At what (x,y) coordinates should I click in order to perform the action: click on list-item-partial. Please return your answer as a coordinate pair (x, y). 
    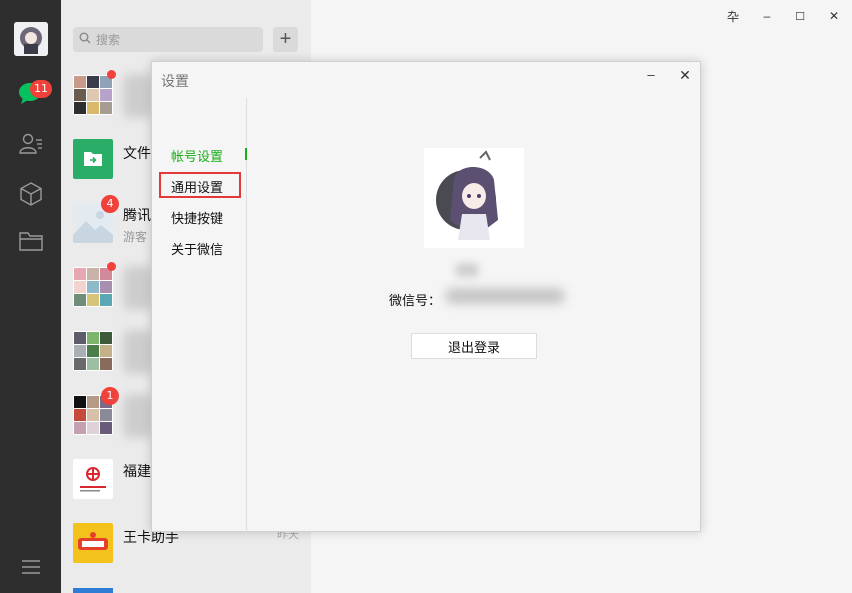
    Looking at the image, I should click on (93, 590).